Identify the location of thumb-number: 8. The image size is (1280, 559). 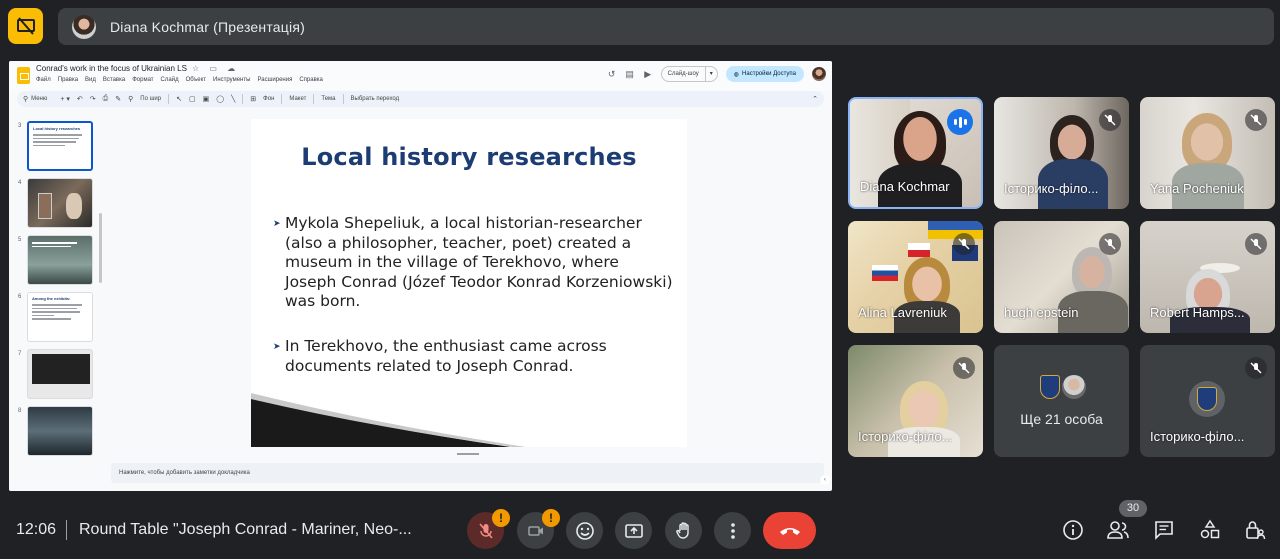
(20, 411).